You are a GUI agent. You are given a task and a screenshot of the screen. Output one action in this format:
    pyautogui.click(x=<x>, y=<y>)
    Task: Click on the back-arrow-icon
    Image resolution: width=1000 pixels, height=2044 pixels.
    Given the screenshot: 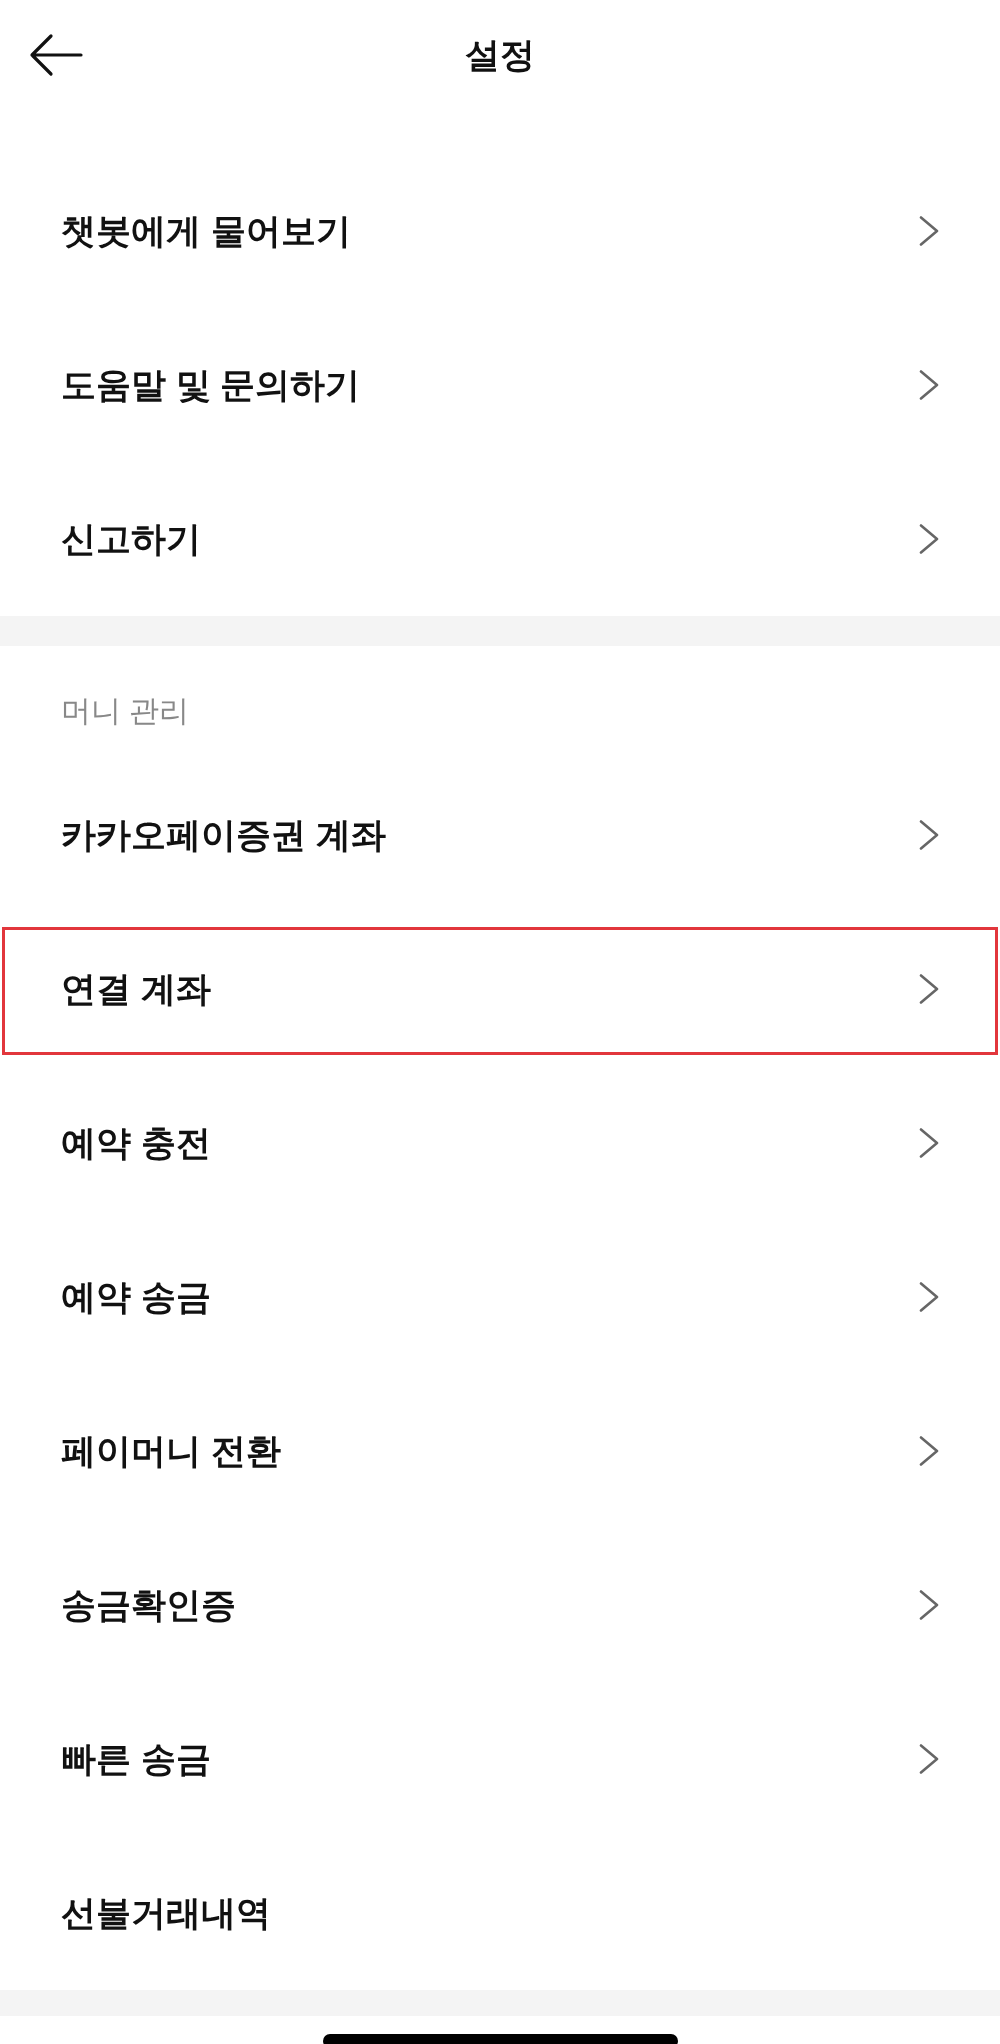 What is the action you would take?
    pyautogui.click(x=56, y=55)
    